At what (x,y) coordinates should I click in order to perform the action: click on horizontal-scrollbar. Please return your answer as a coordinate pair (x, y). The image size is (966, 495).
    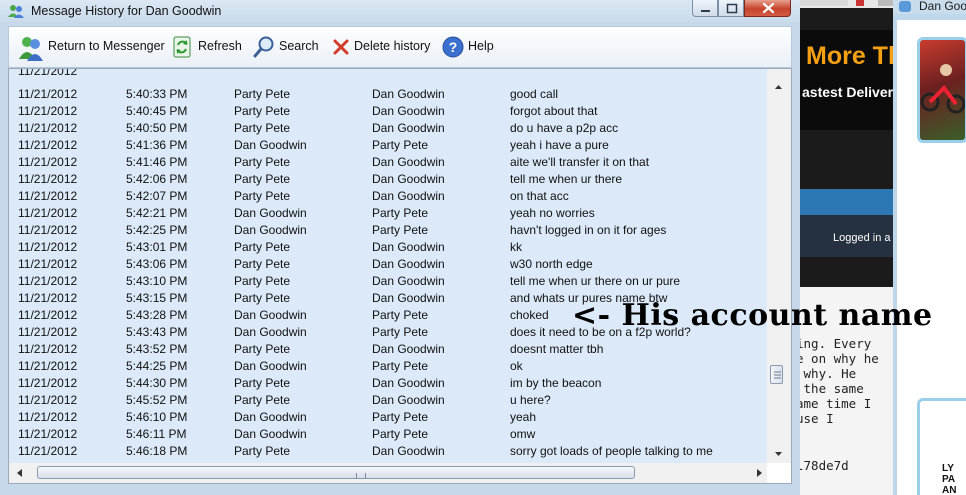
    Looking at the image, I should click on (388, 473).